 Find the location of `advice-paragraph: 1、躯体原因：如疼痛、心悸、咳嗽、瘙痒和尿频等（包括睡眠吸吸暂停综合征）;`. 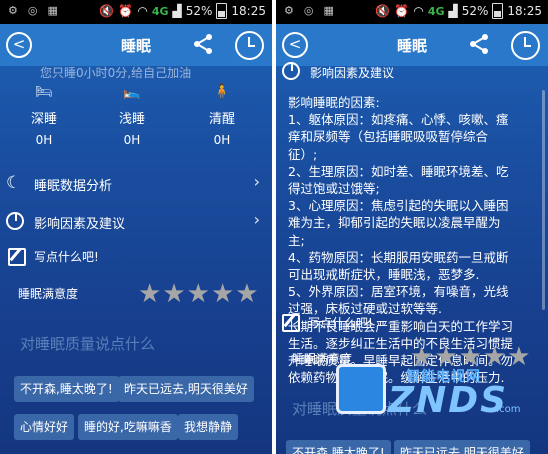

advice-paragraph: 1、躯体原因：如疼痛、心悸、咳嗽、瘙痒和尿频等（包括睡眠吸吸暂停综合征）; is located at coordinates (398, 137).